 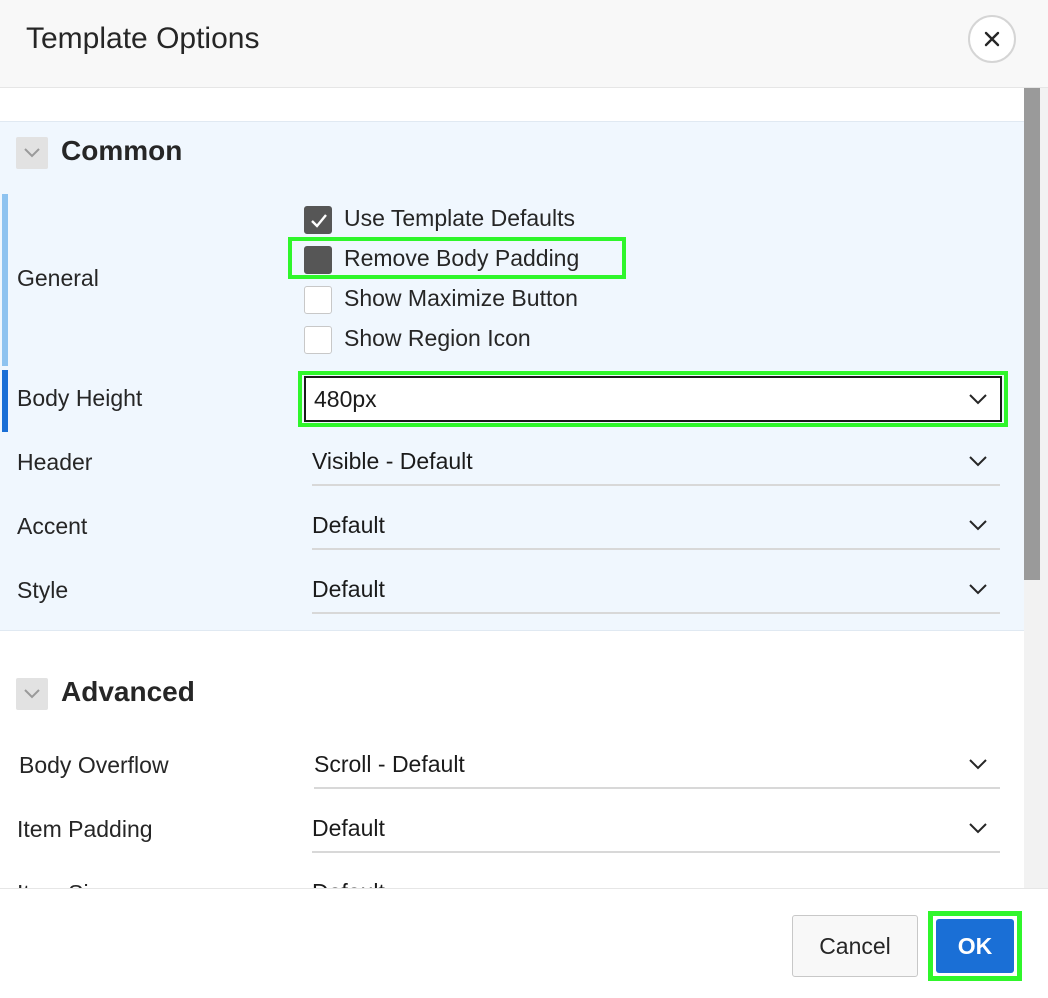 I want to click on item-padding-label: Item Padding, so click(x=85, y=829).